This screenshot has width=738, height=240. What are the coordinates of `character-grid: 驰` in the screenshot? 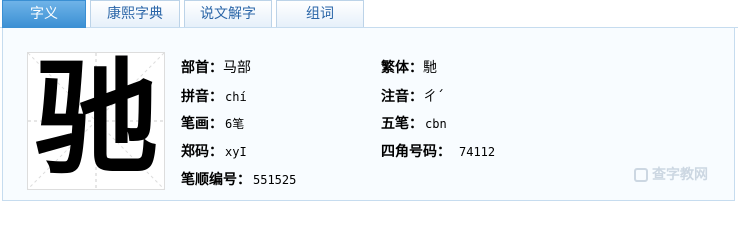 It's located at (96, 121).